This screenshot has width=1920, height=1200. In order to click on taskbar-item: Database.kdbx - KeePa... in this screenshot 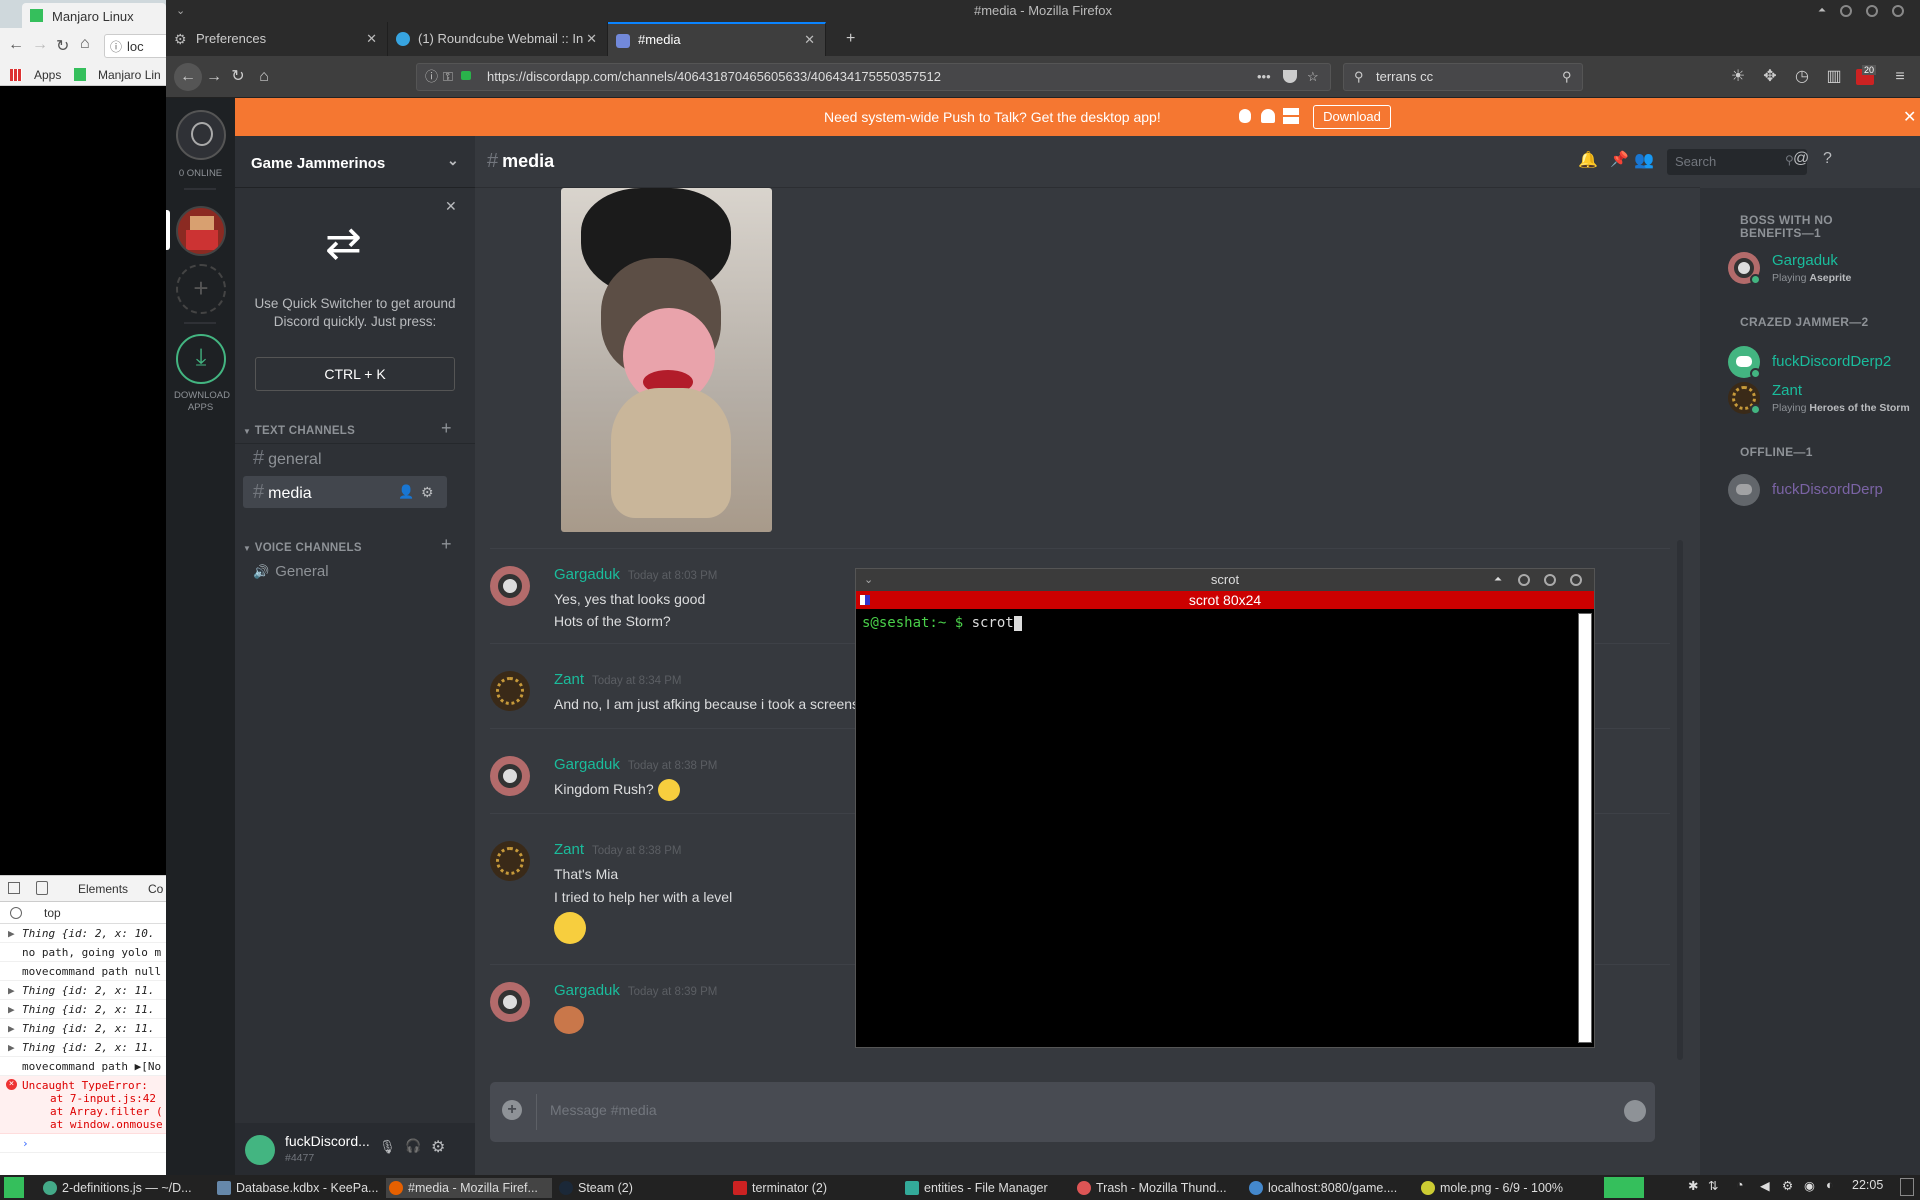, I will do `click(299, 1188)`.